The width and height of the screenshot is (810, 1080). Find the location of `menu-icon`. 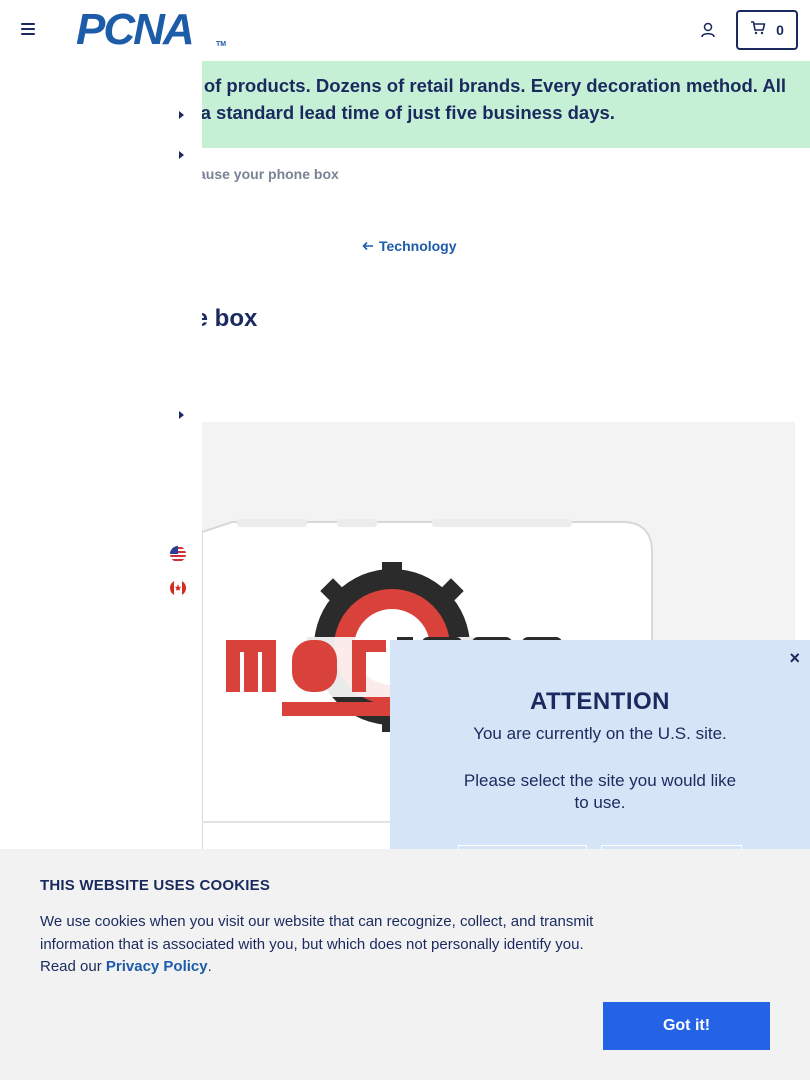

menu-icon is located at coordinates (28, 29).